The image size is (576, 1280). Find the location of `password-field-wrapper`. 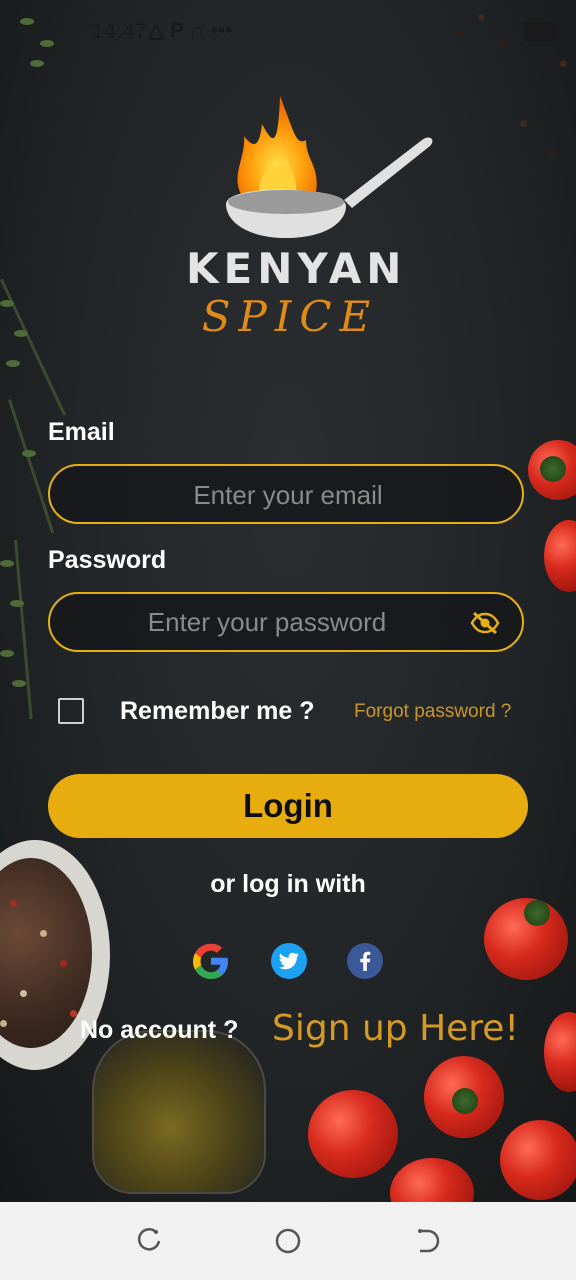

password-field-wrapper is located at coordinates (286, 622).